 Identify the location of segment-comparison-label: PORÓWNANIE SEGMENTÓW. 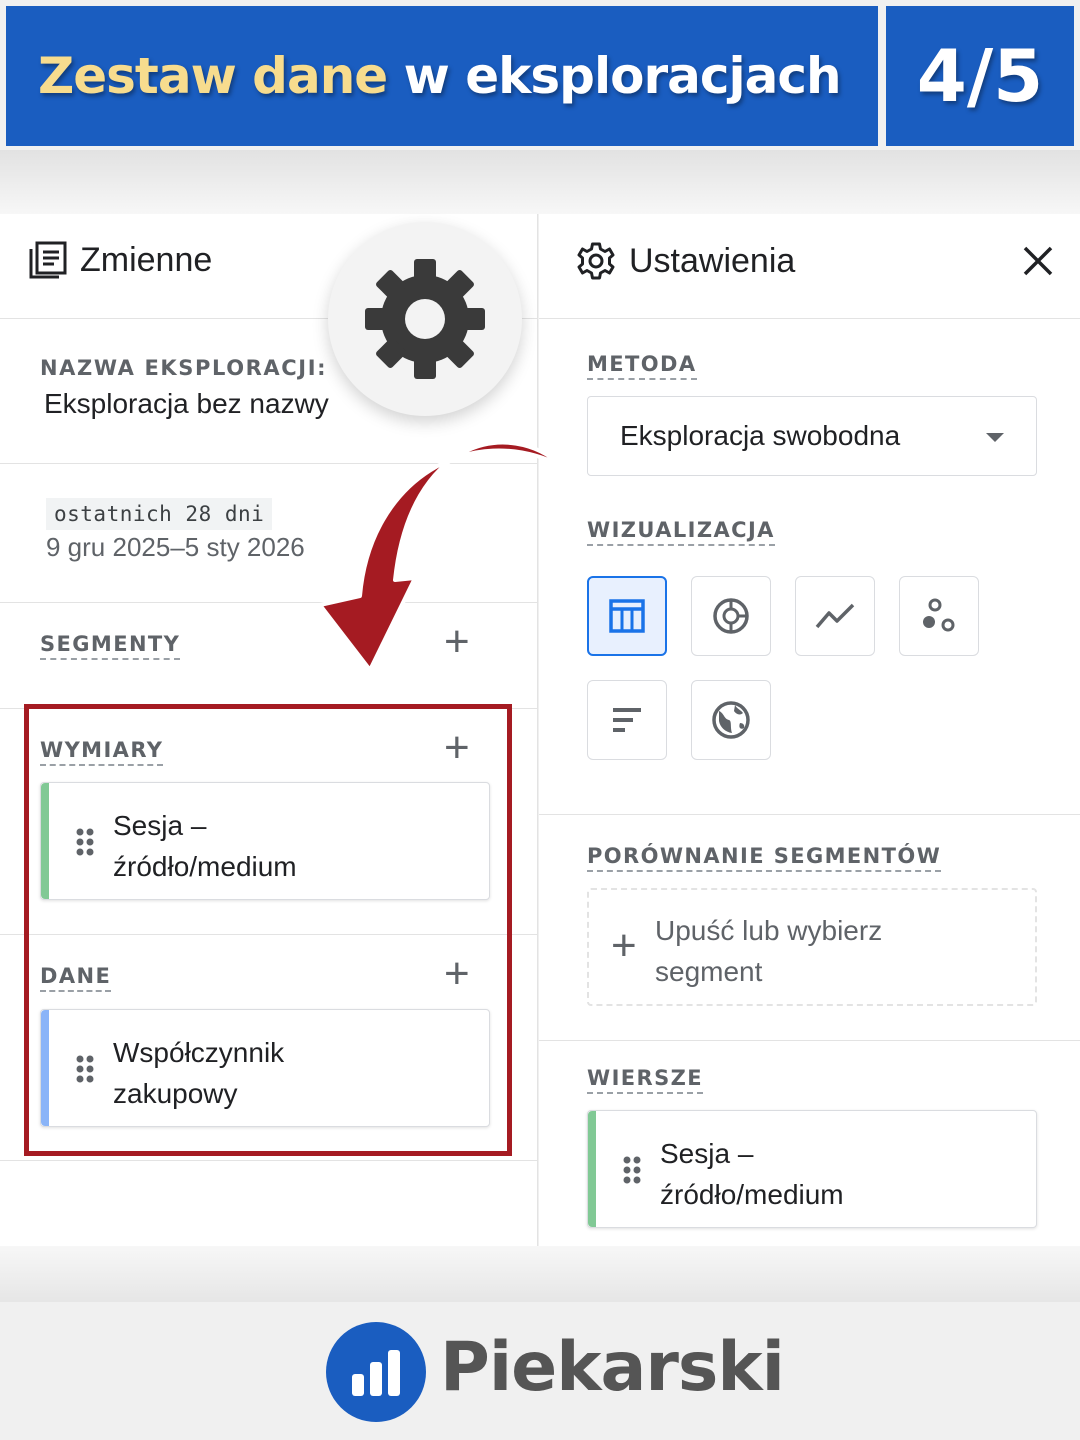
(764, 858).